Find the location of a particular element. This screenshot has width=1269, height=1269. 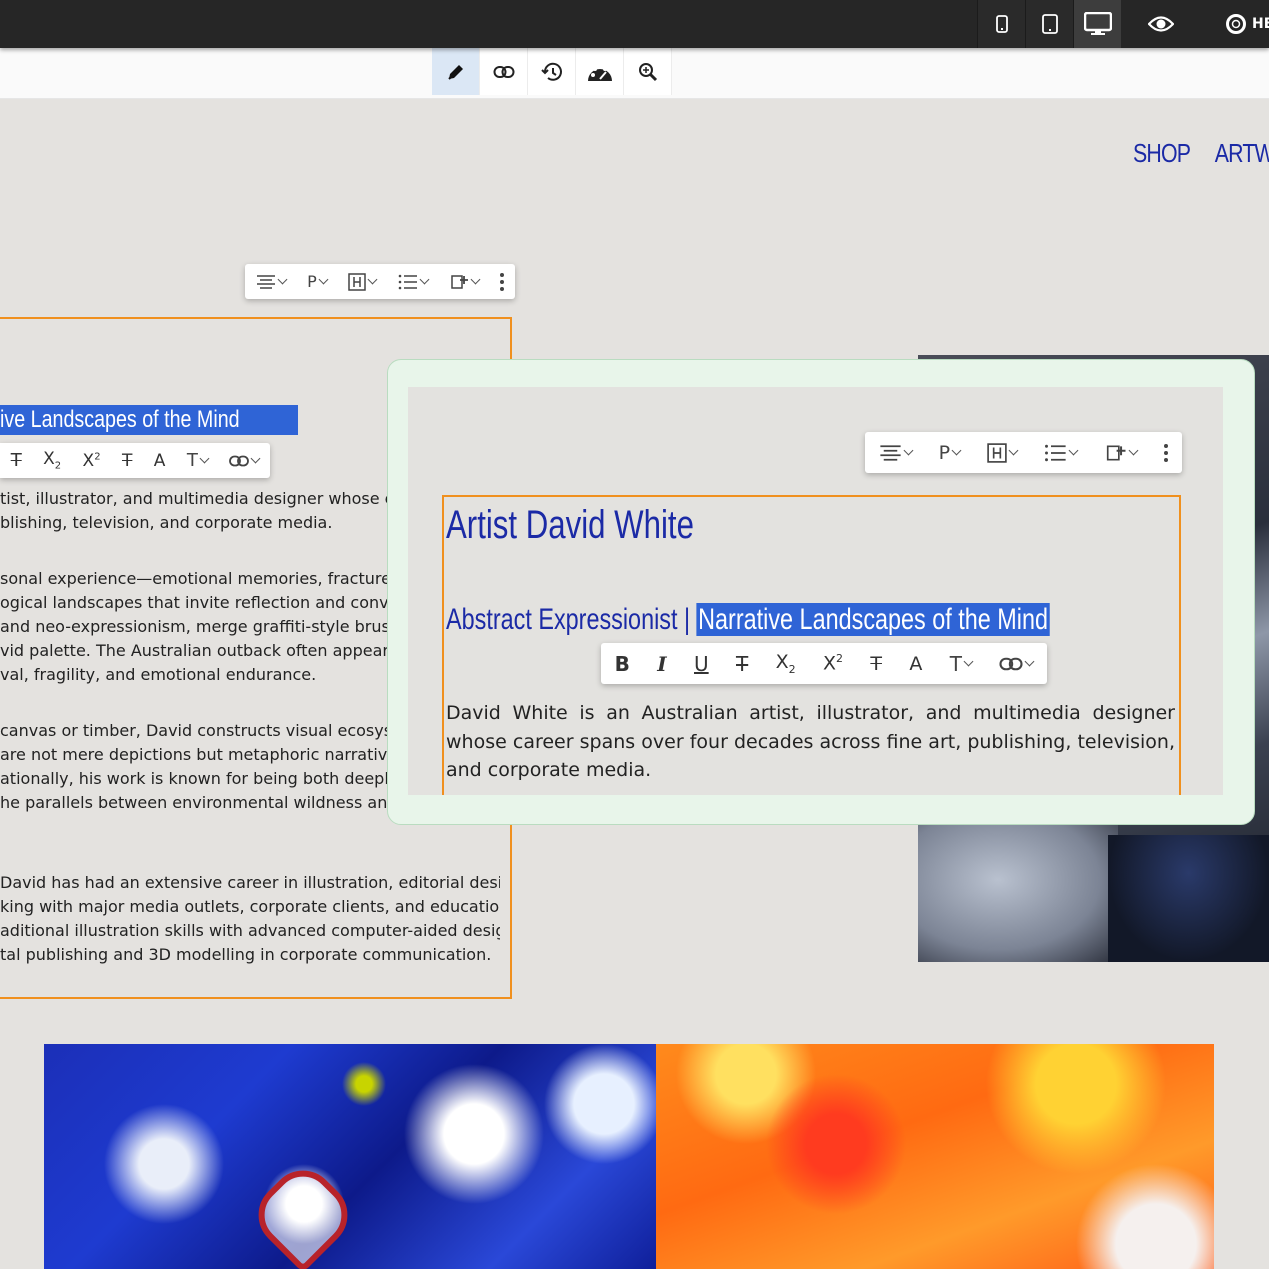

help-button: HE is located at coordinates (1247, 24).